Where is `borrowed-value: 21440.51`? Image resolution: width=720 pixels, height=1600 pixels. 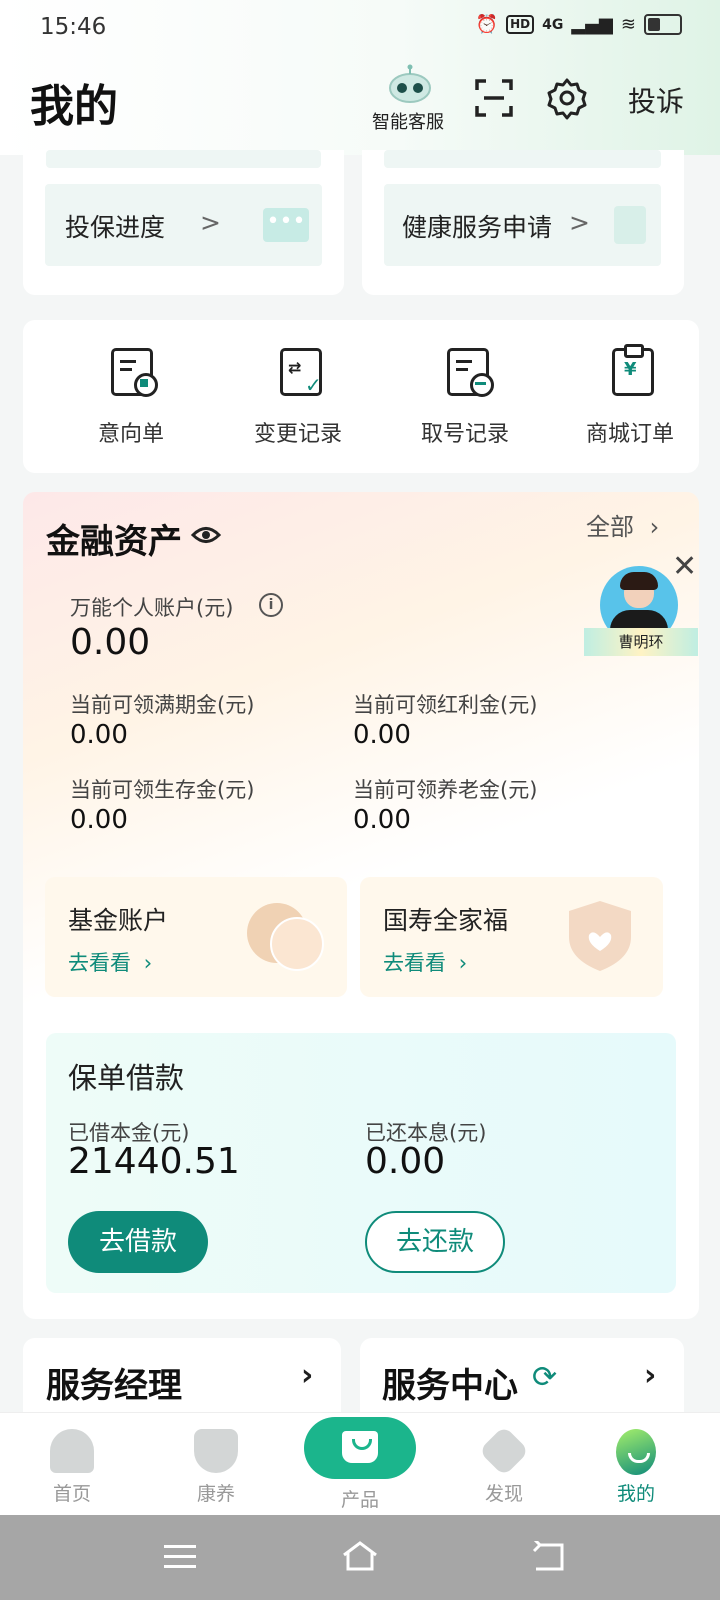 borrowed-value: 21440.51 is located at coordinates (154, 1161).